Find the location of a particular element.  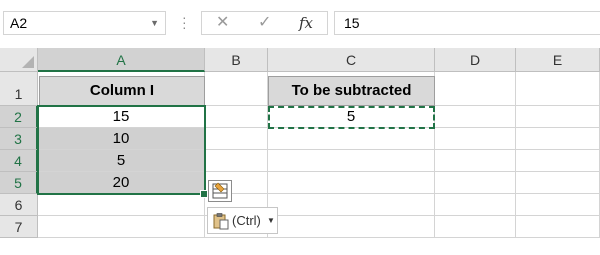

row-header-6: 6 is located at coordinates (19, 205).